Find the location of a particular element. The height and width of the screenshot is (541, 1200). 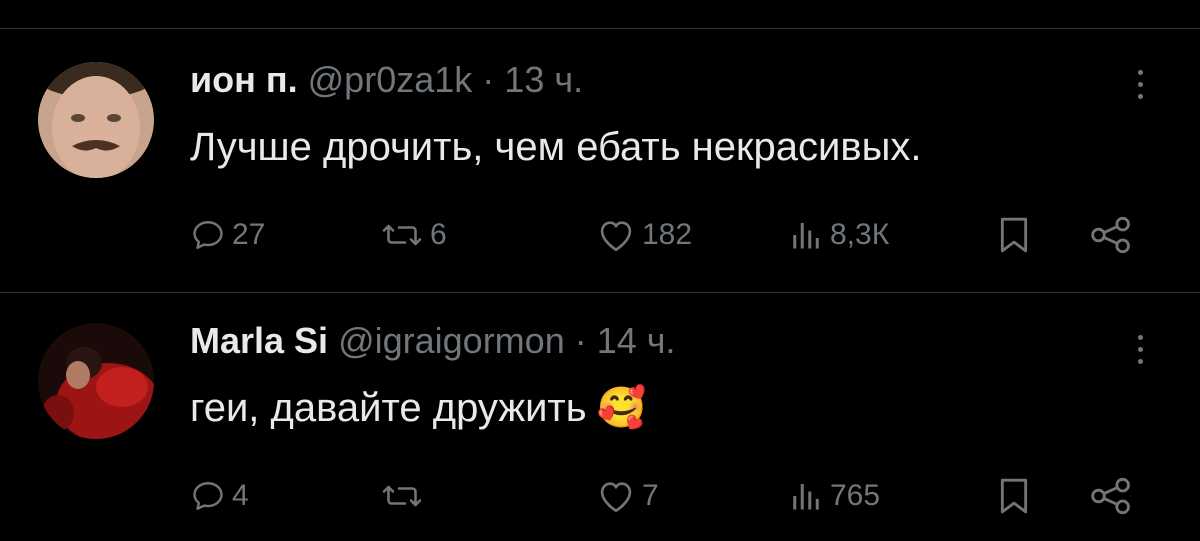

like-button: 7 is located at coordinates (627, 496).